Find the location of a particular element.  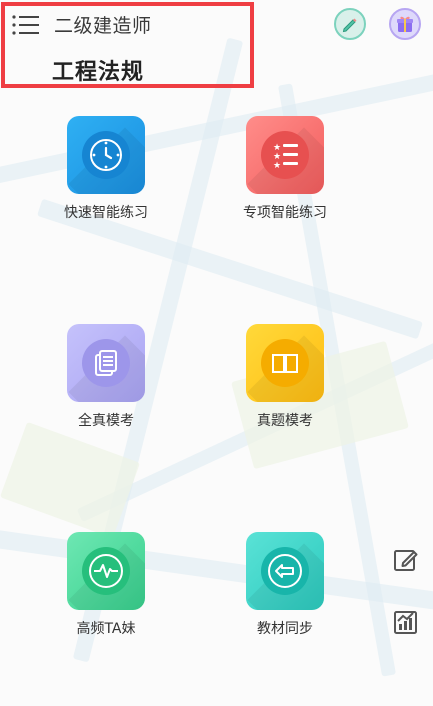

gift-icon is located at coordinates (405, 24).